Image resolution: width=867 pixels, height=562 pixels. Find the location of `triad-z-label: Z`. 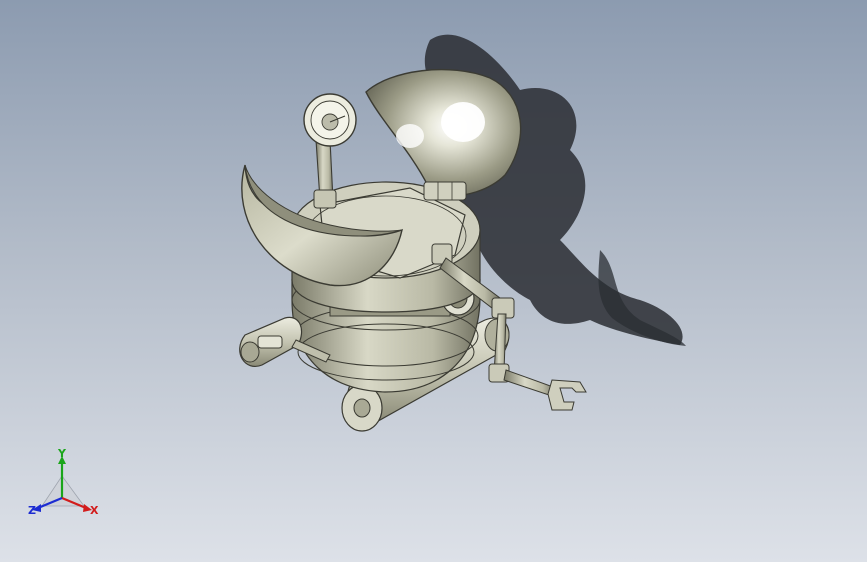

triad-z-label: Z is located at coordinates (32, 510).